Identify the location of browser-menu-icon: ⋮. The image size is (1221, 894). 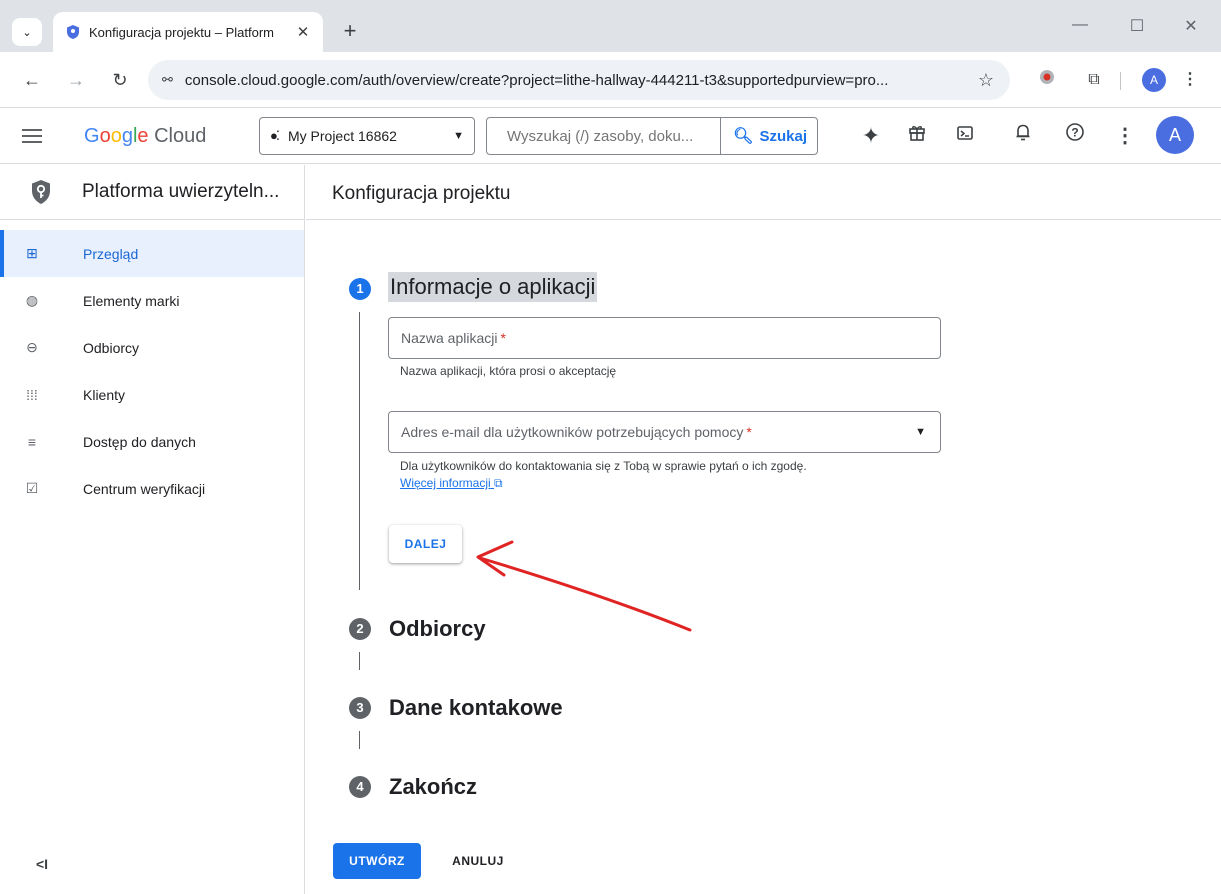
(1190, 80).